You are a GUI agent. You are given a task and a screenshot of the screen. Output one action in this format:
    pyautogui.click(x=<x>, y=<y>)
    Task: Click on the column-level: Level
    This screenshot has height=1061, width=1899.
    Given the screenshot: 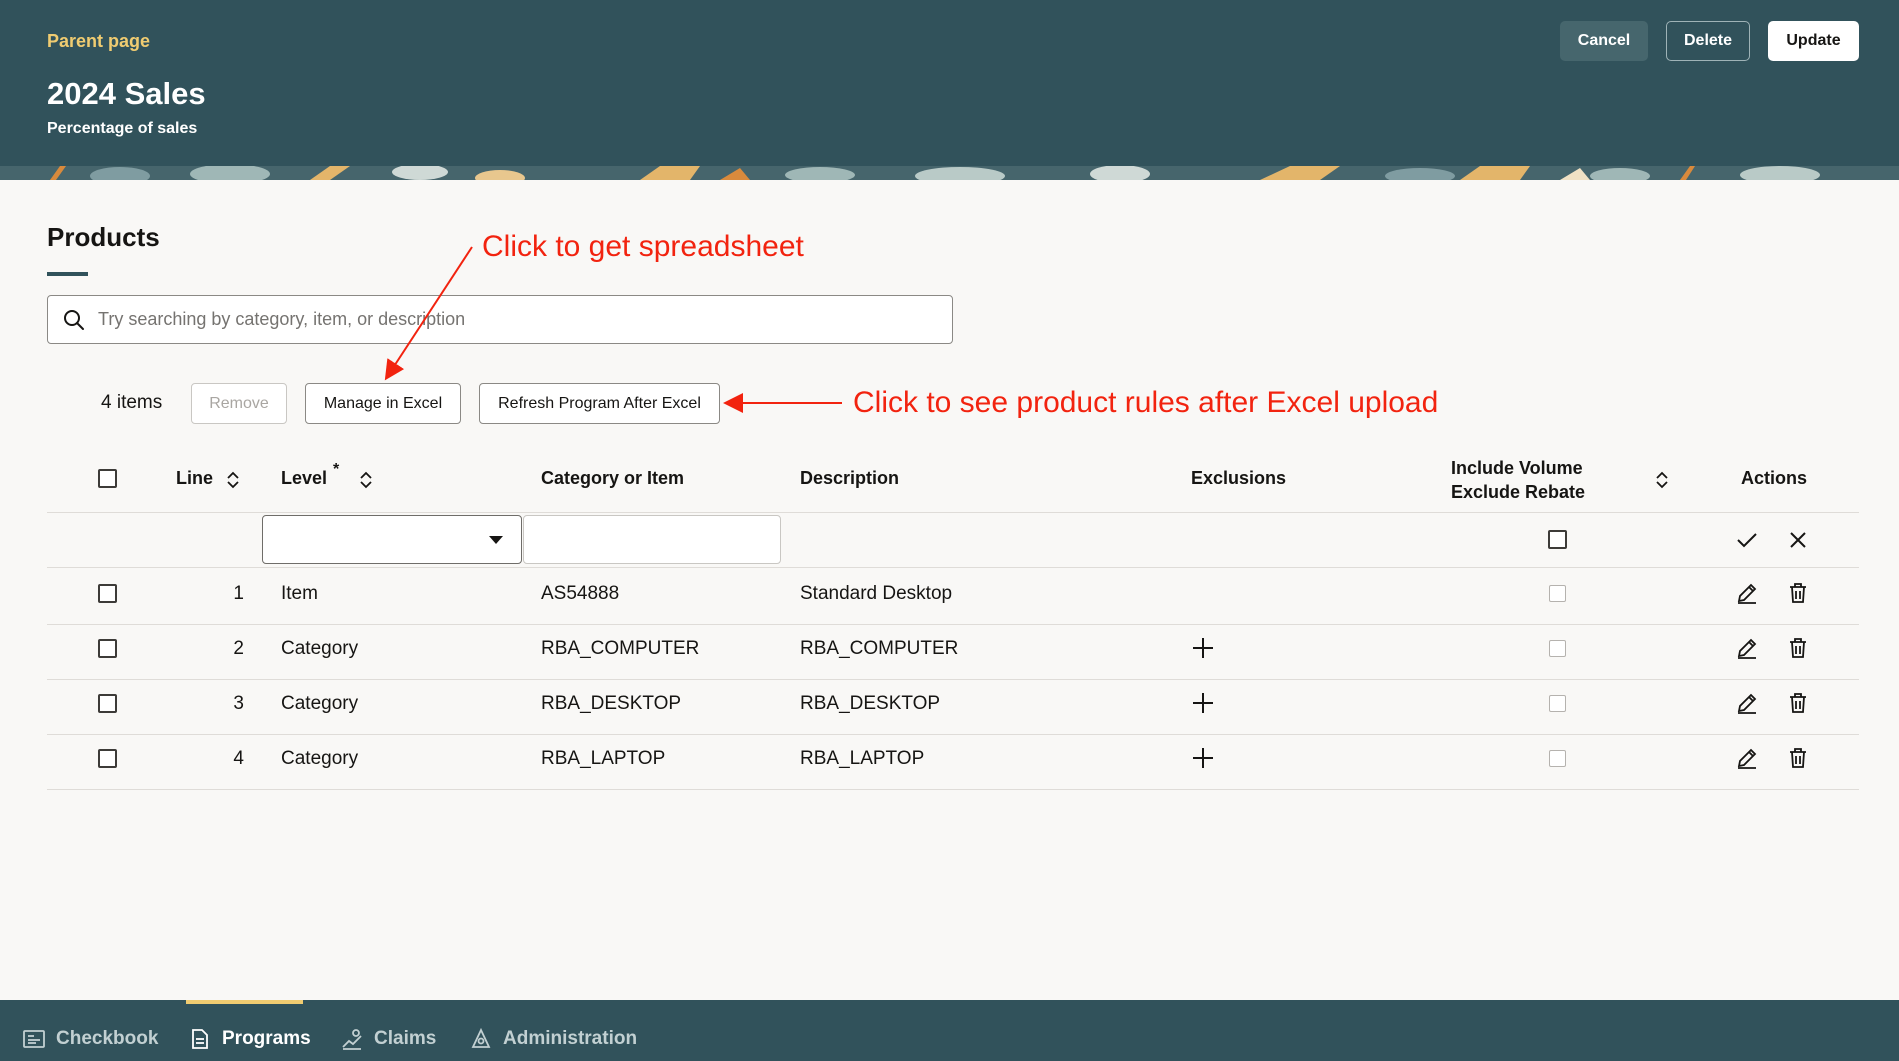 What is the action you would take?
    pyautogui.click(x=304, y=478)
    